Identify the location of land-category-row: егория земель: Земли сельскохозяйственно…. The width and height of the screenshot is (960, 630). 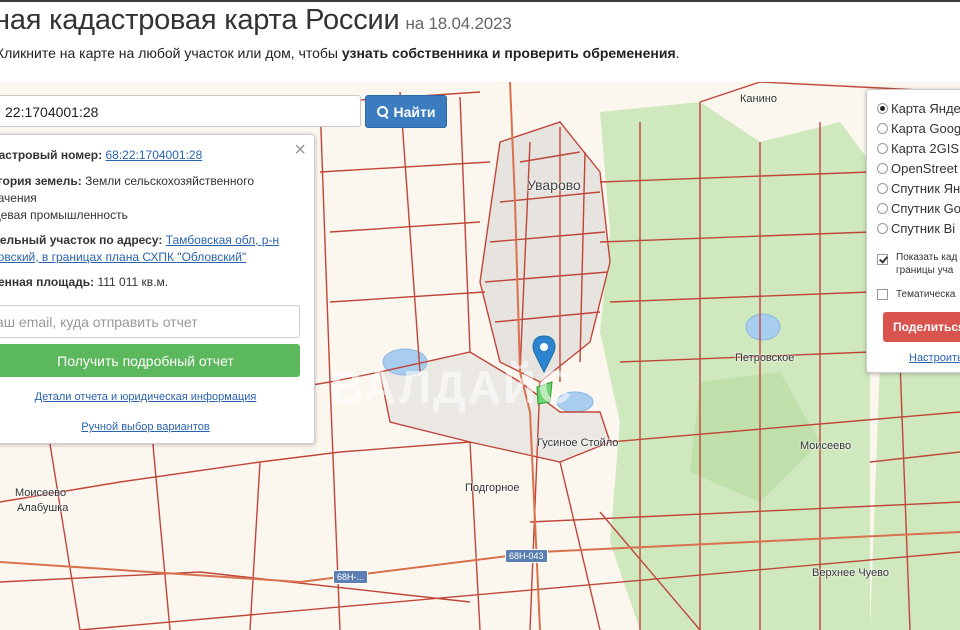
(127, 198).